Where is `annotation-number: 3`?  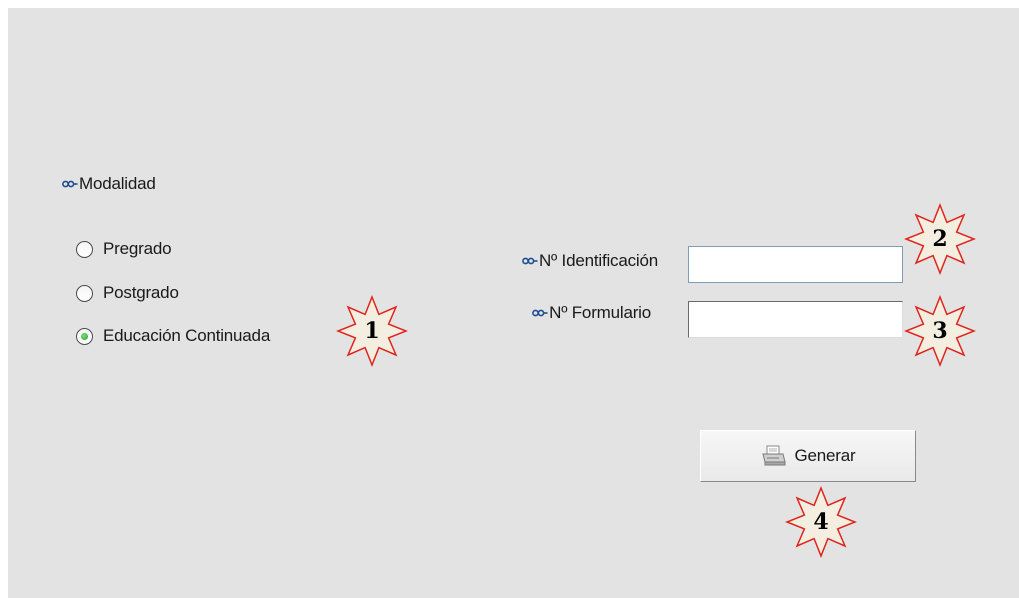
annotation-number: 3 is located at coordinates (940, 331).